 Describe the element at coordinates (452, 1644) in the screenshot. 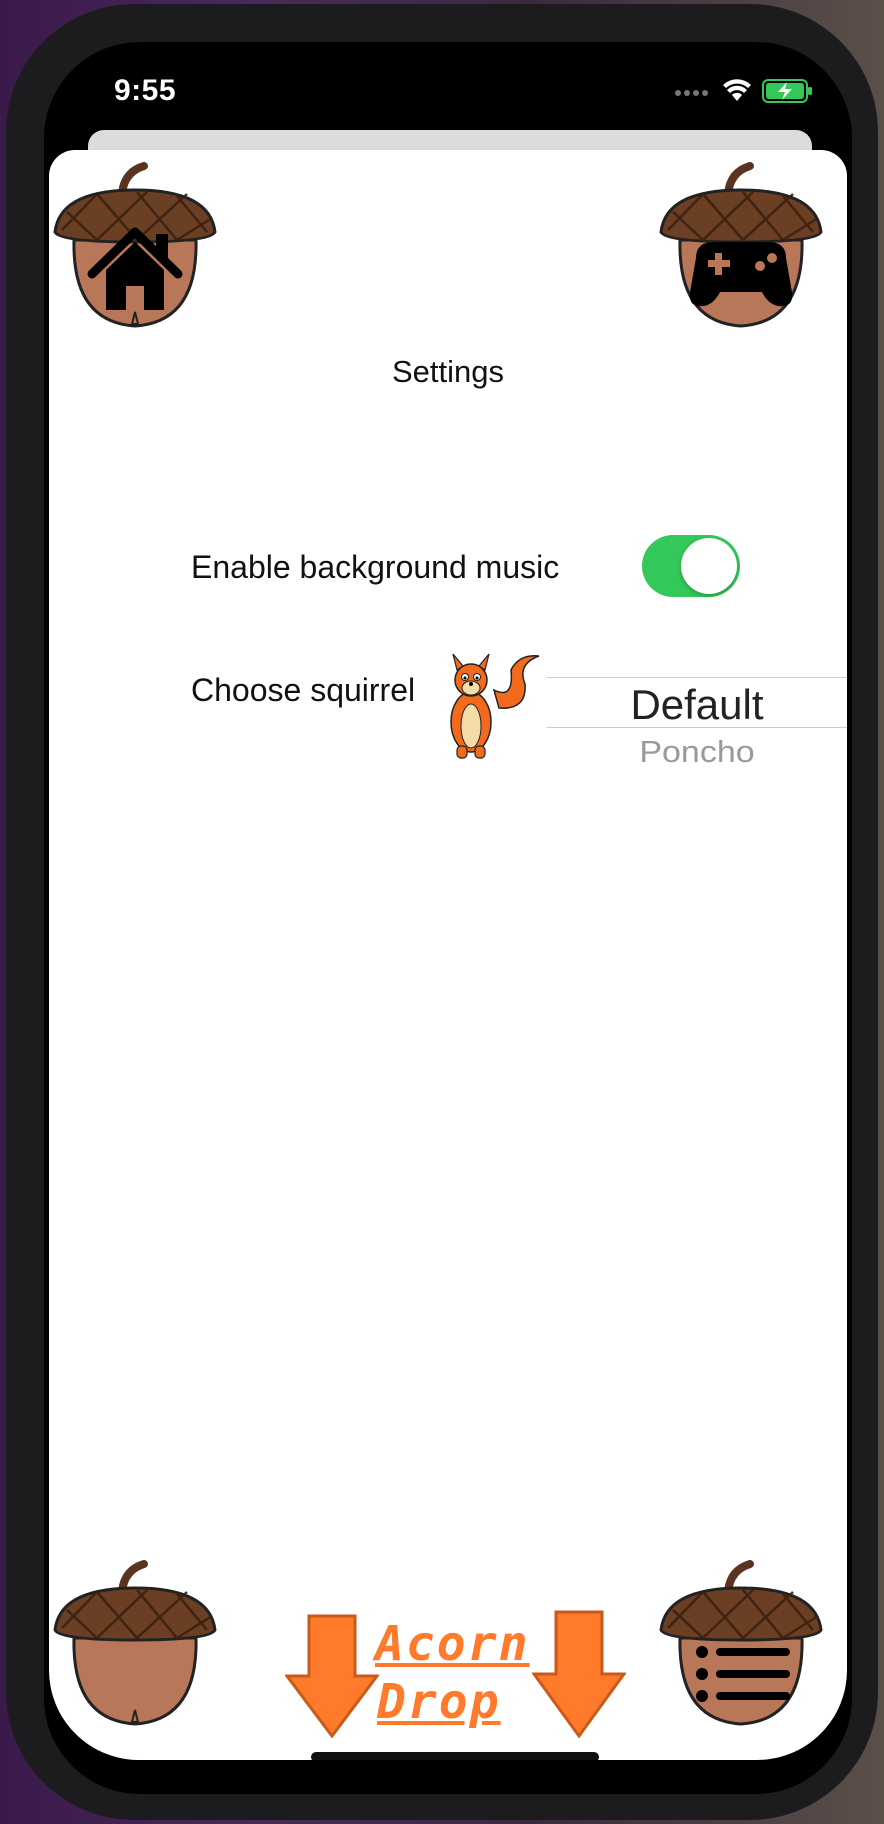

I see `logo-line-1: Acorn` at that location.